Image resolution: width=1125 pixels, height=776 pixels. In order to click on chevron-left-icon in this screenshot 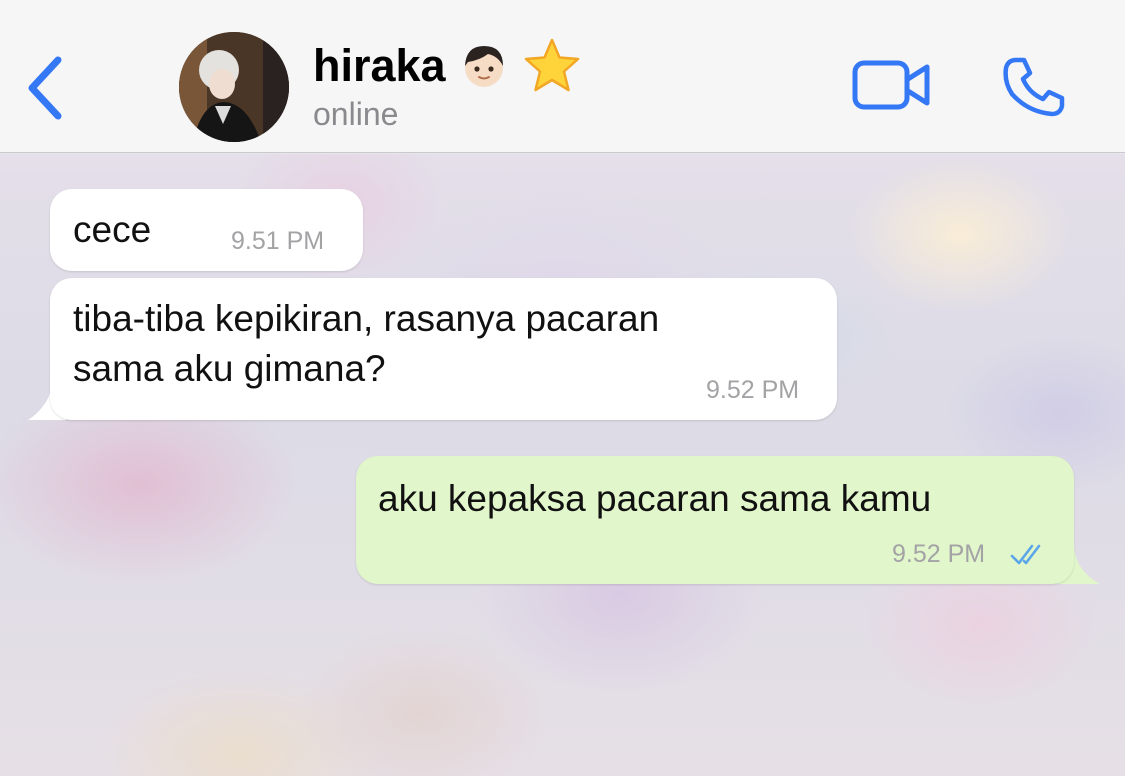, I will do `click(45, 88)`.